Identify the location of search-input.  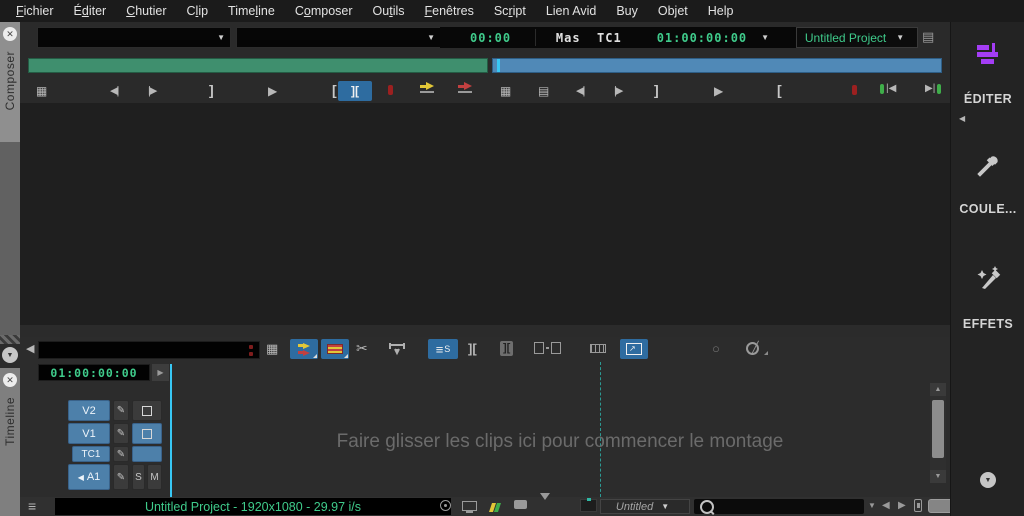
(779, 506).